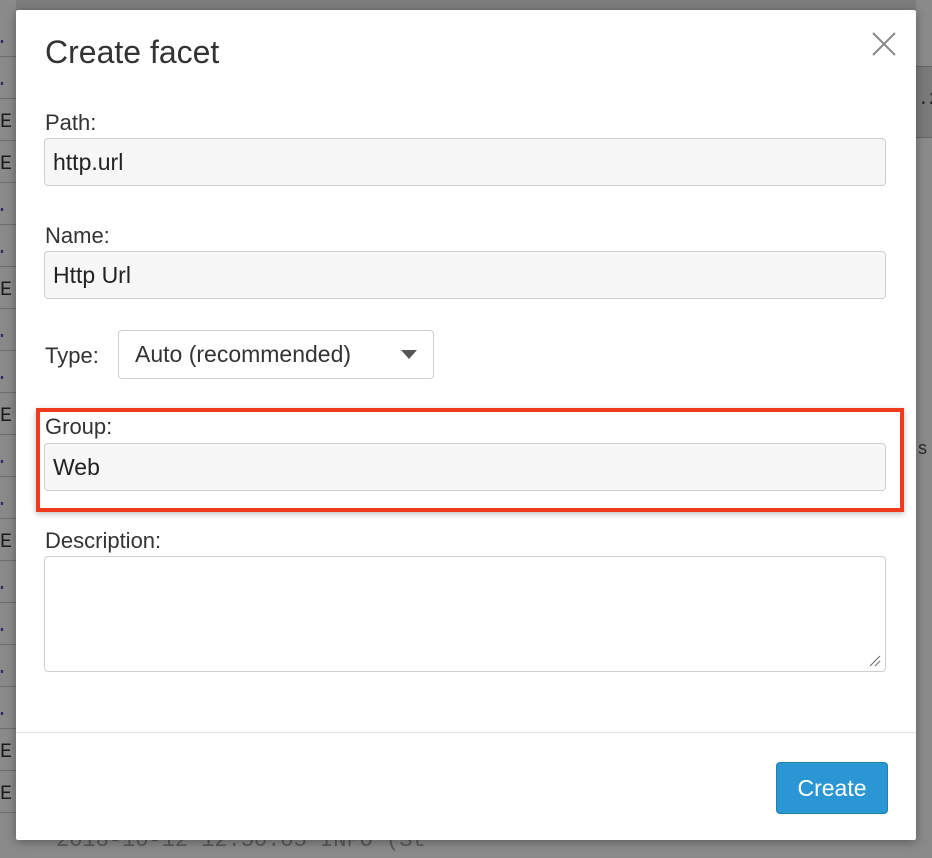  I want to click on group-label: Group:, so click(79, 426).